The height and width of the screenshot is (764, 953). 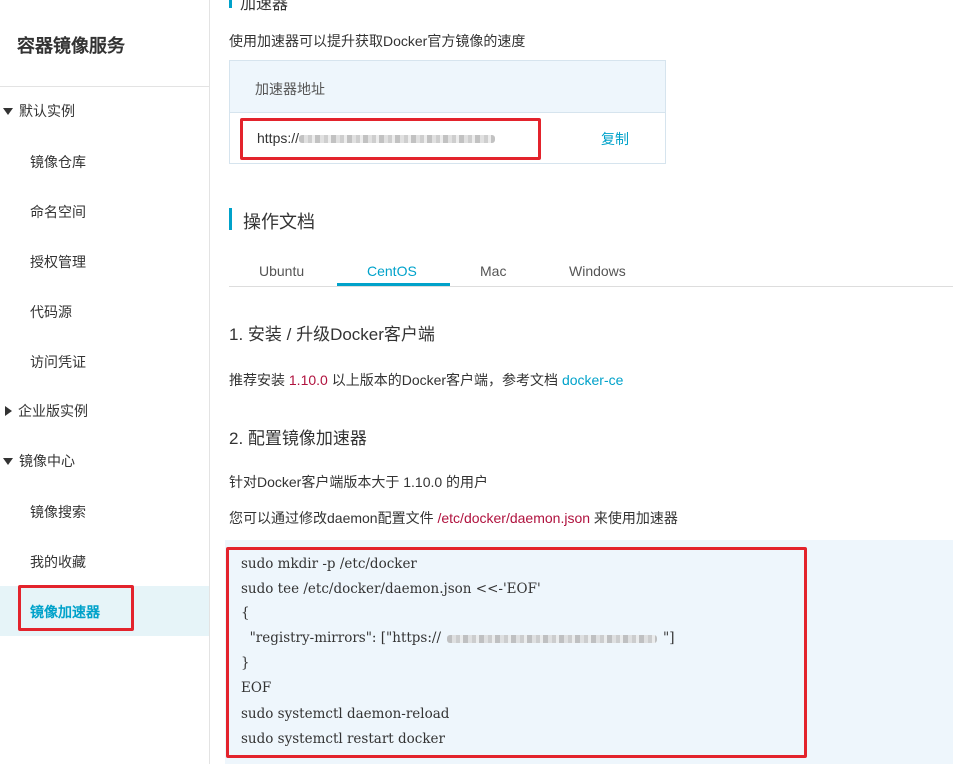 What do you see at coordinates (592, 380) in the screenshot?
I see `docker-ce-link: docker-ce` at bounding box center [592, 380].